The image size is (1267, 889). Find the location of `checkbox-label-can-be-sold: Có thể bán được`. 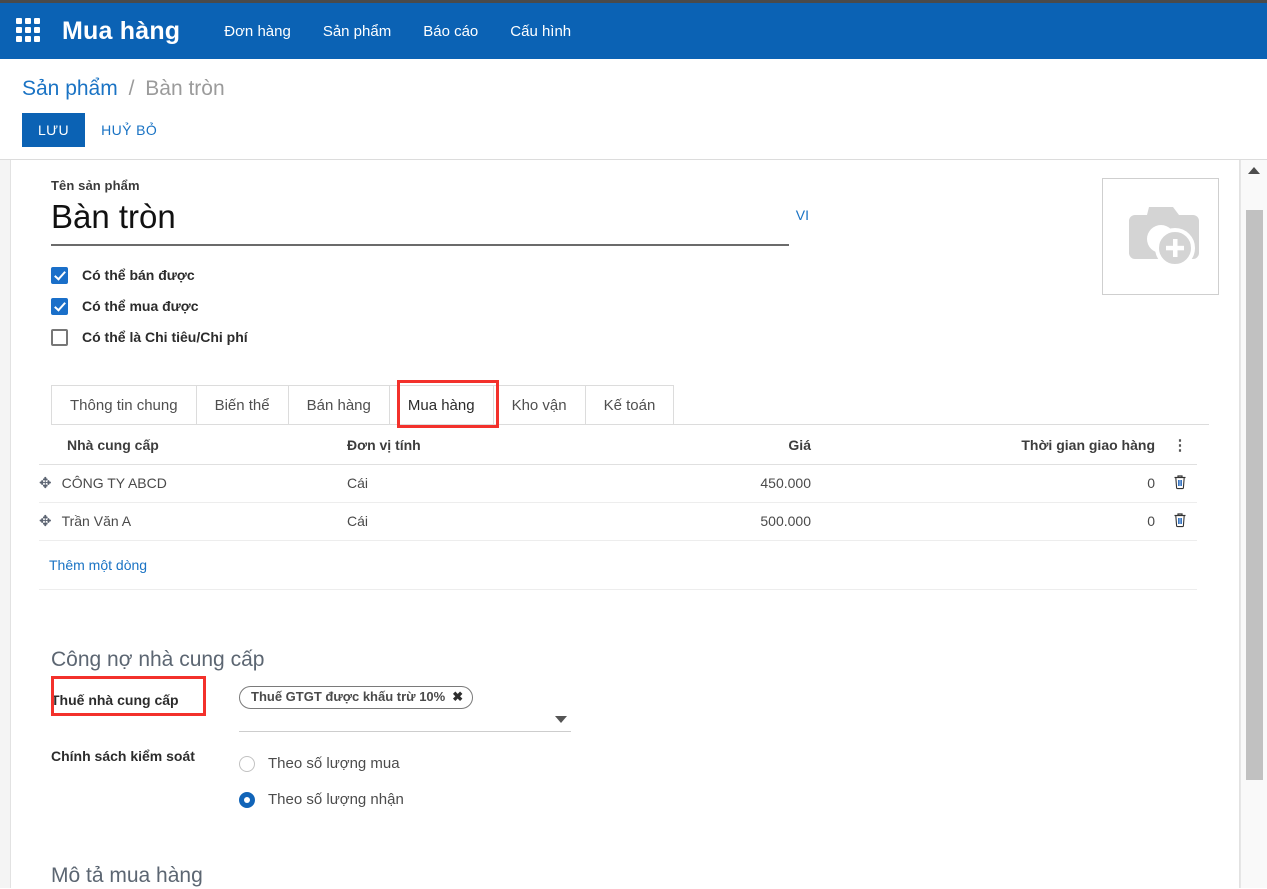

checkbox-label-can-be-sold: Có thể bán được is located at coordinates (138, 275).